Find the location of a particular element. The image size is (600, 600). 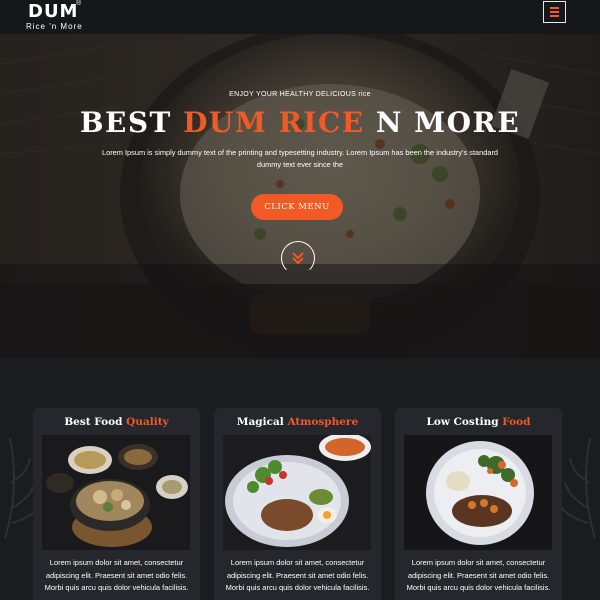

double-chevron-down-icon is located at coordinates (298, 258).